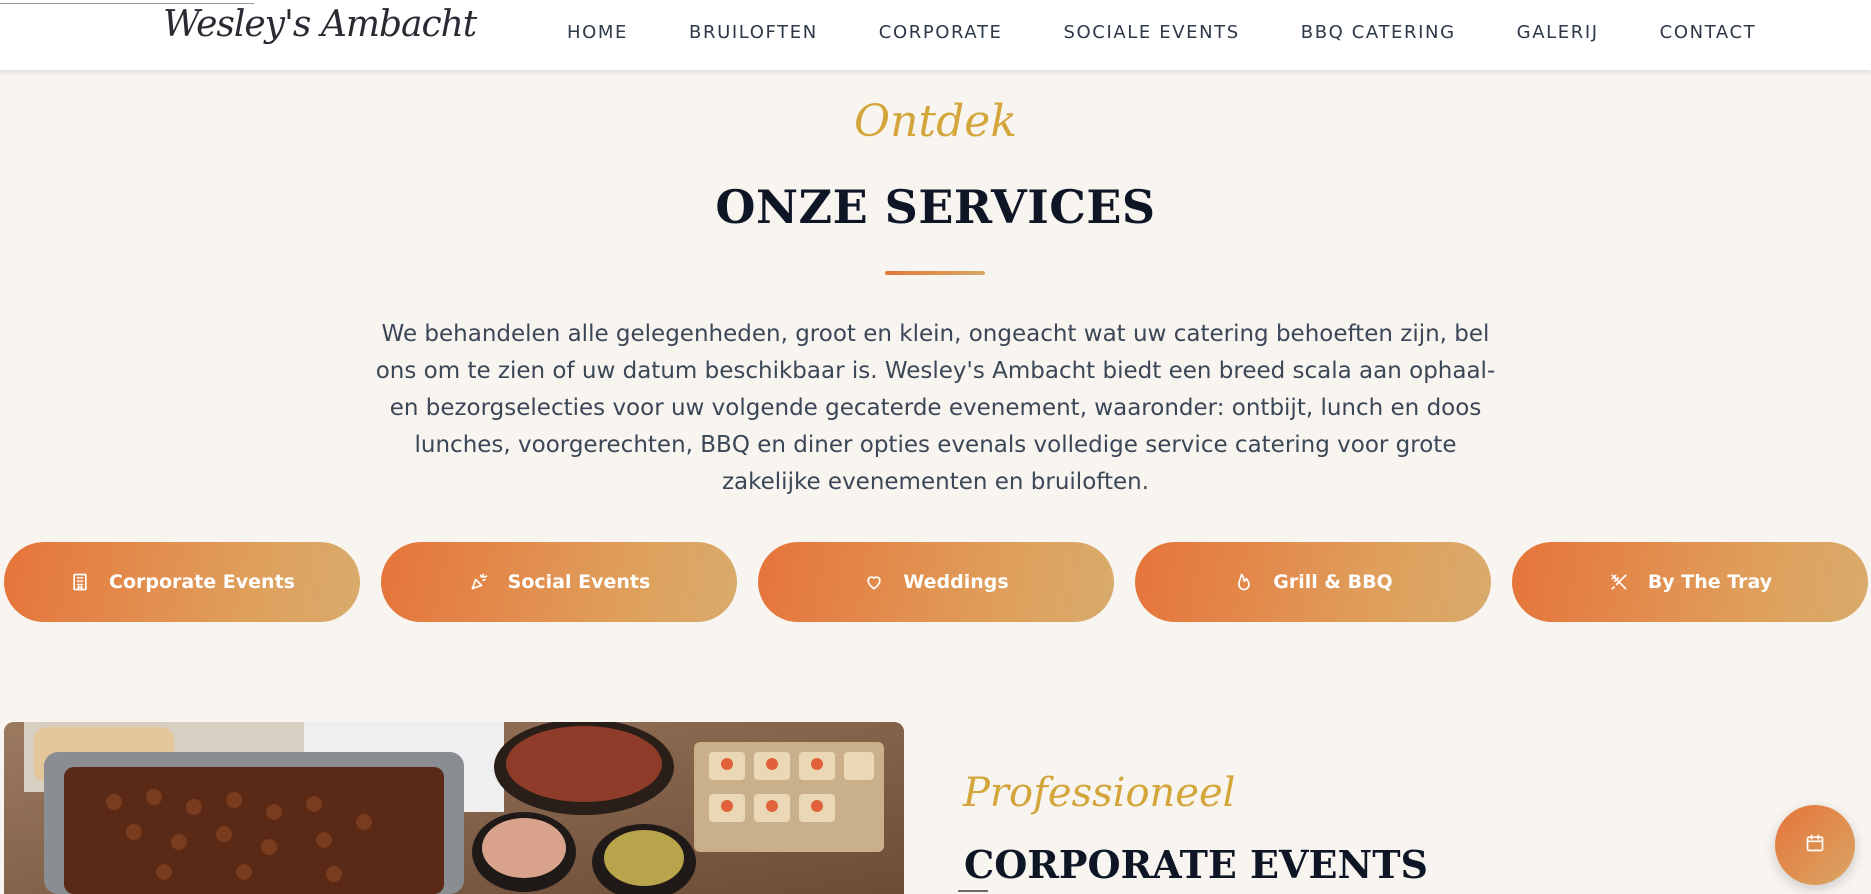  I want to click on corporate-divider, so click(973, 891).